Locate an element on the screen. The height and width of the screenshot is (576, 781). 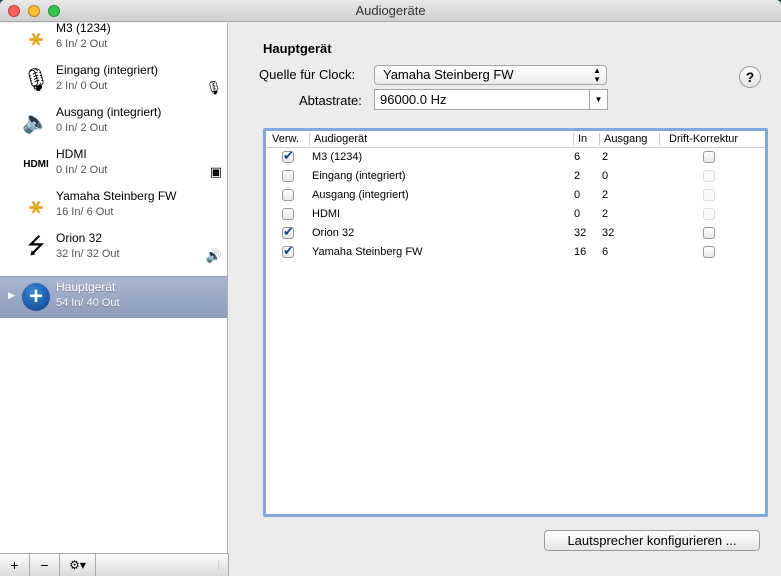
table-row: Orion 32 32 32 is located at coordinates (515, 233).